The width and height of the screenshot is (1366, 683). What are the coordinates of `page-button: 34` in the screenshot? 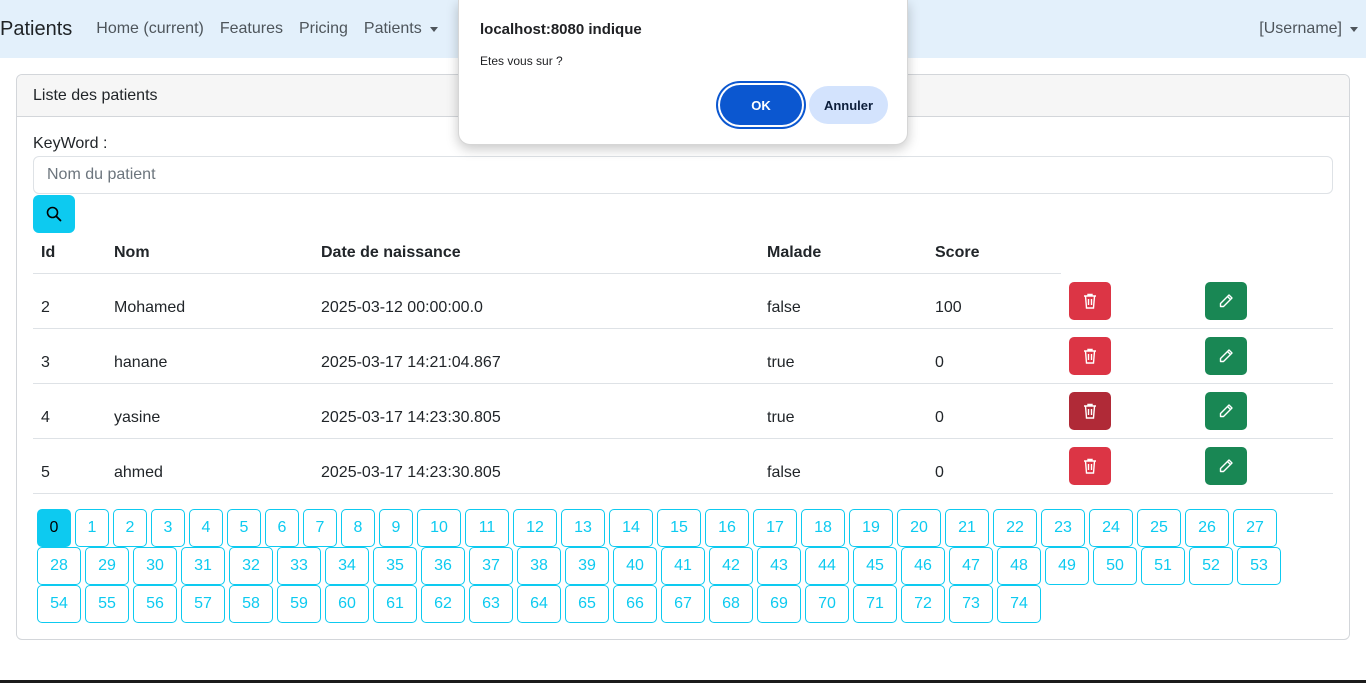 It's located at (347, 566).